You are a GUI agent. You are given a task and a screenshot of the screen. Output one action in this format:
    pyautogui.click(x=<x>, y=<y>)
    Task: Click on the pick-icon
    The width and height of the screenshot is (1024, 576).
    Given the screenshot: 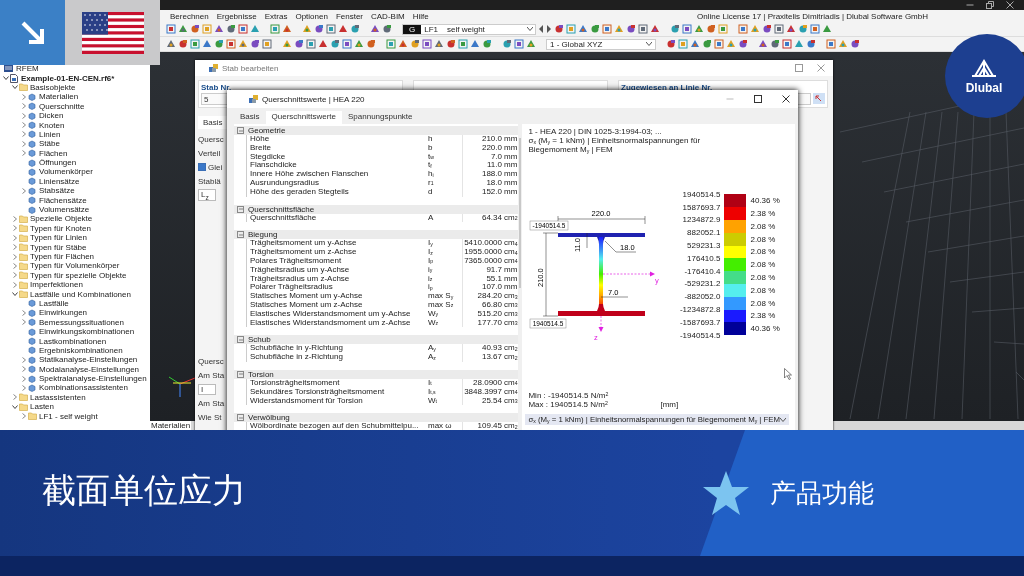 What is the action you would take?
    pyautogui.click(x=819, y=98)
    